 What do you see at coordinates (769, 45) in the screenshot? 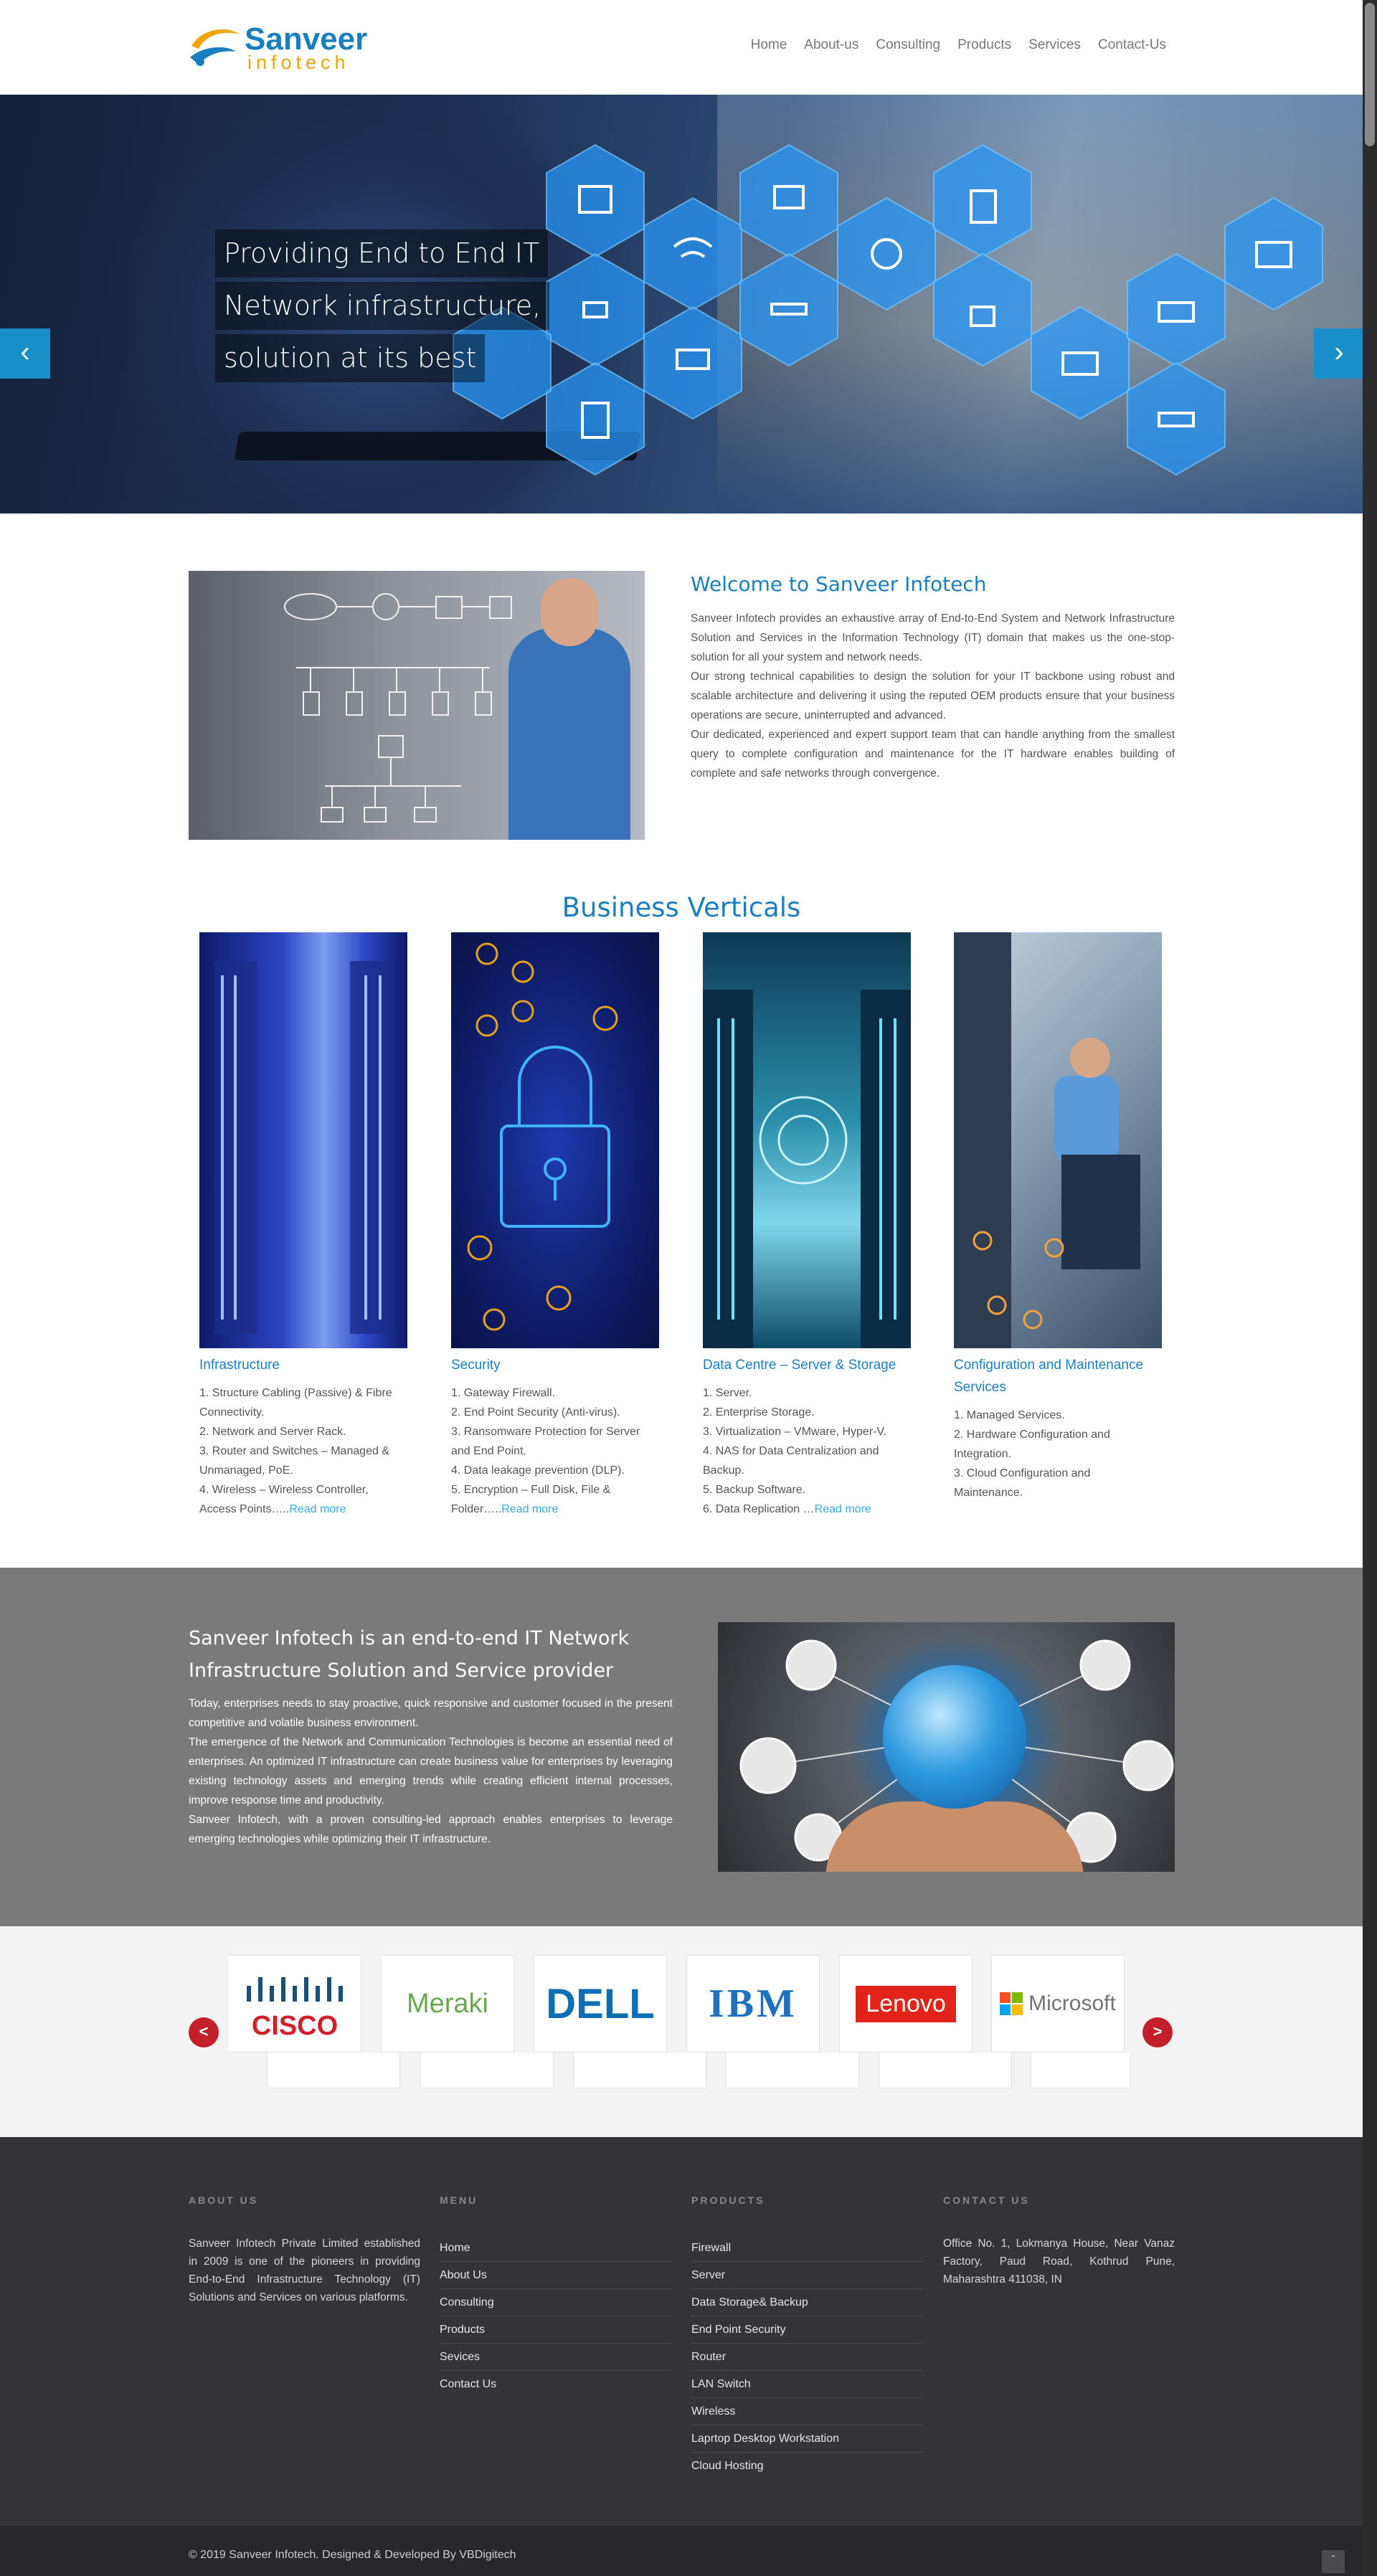
I see `nav-home: Home` at bounding box center [769, 45].